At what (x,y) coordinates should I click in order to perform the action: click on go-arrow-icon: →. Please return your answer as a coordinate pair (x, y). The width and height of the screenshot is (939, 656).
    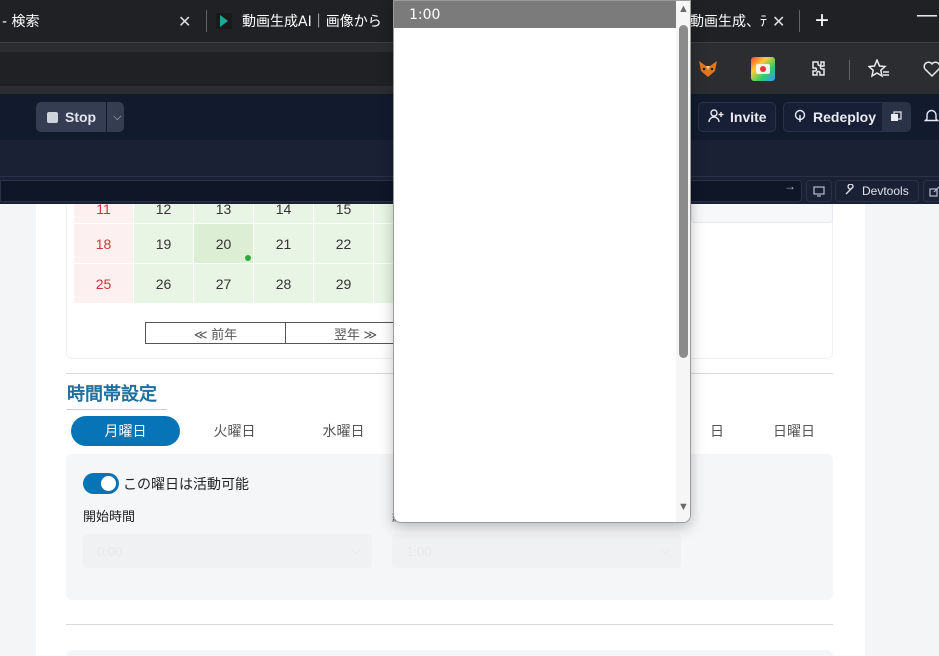
    Looking at the image, I should click on (790, 186).